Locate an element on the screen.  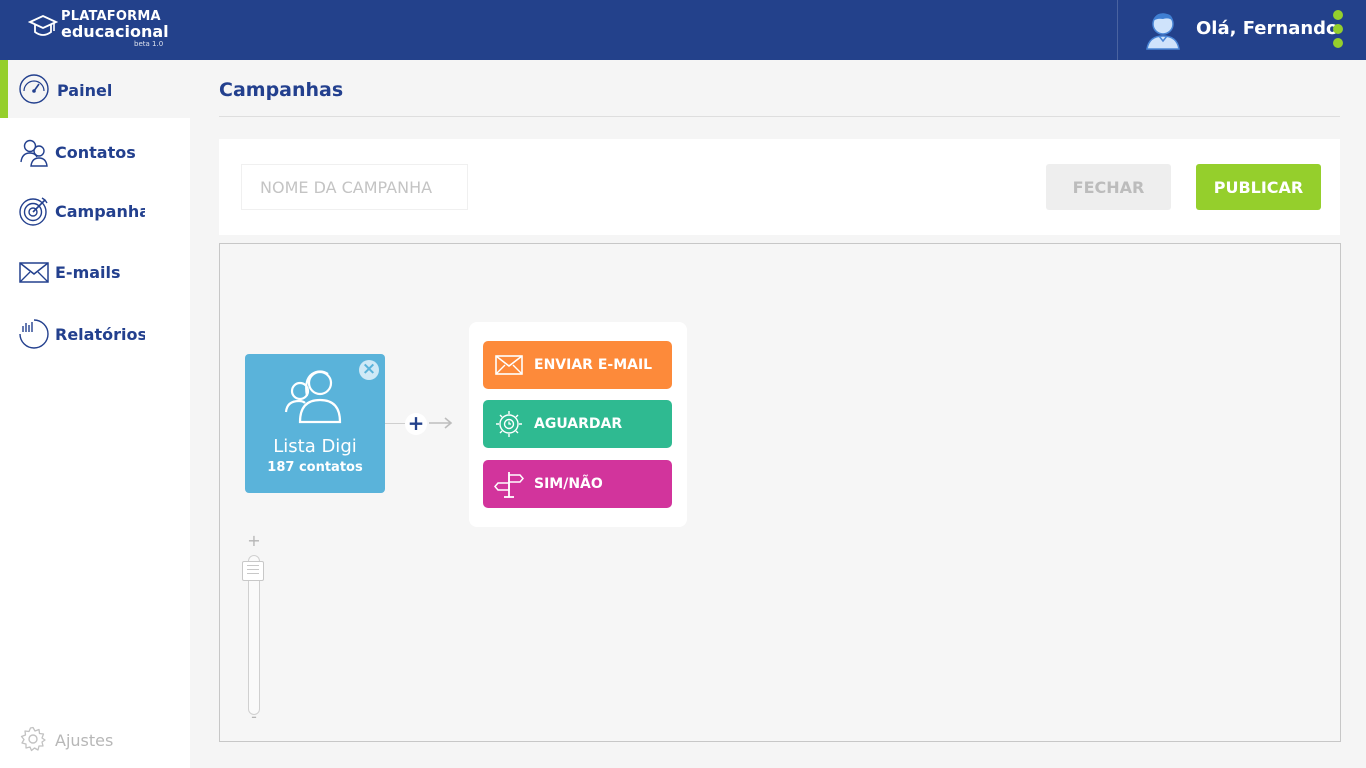
zoom-in-button: + is located at coordinates (254, 540).